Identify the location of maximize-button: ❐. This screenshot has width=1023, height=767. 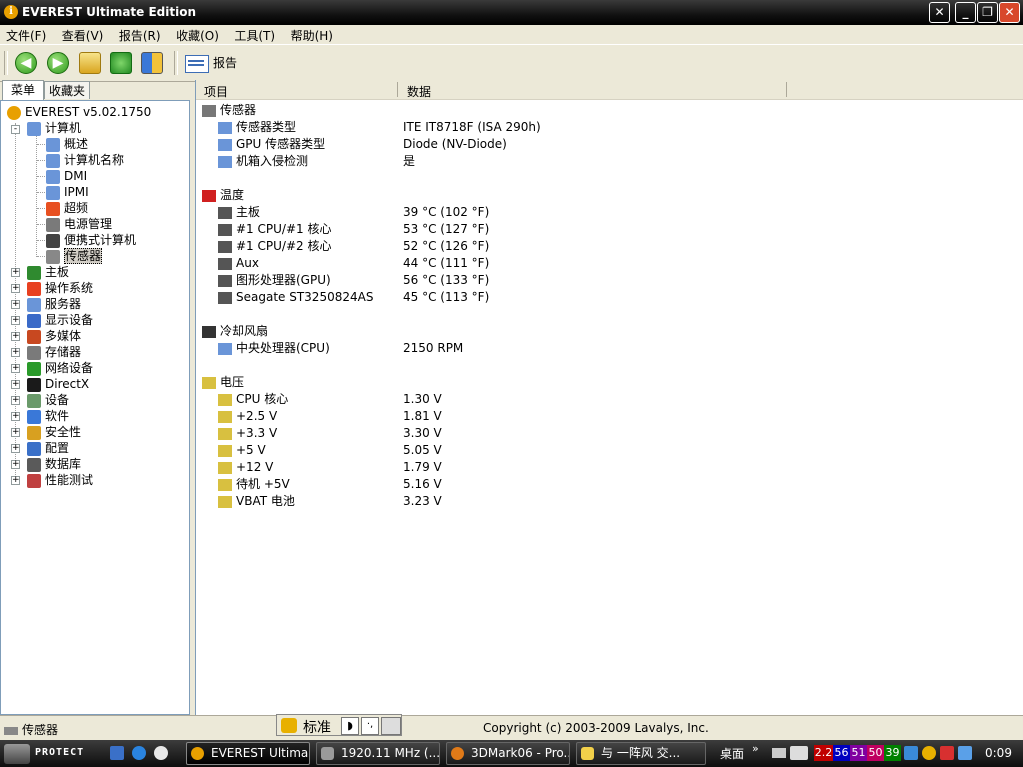
(987, 12).